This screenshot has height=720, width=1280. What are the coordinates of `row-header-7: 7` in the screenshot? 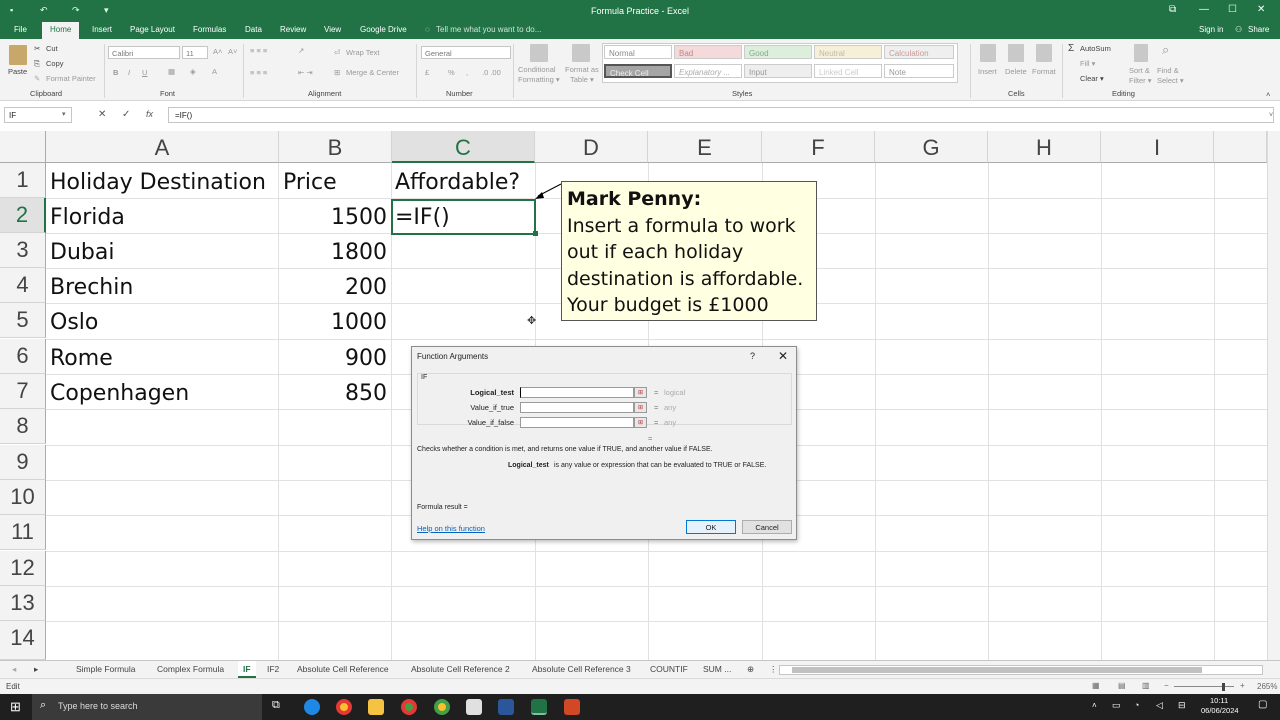 It's located at (23, 391).